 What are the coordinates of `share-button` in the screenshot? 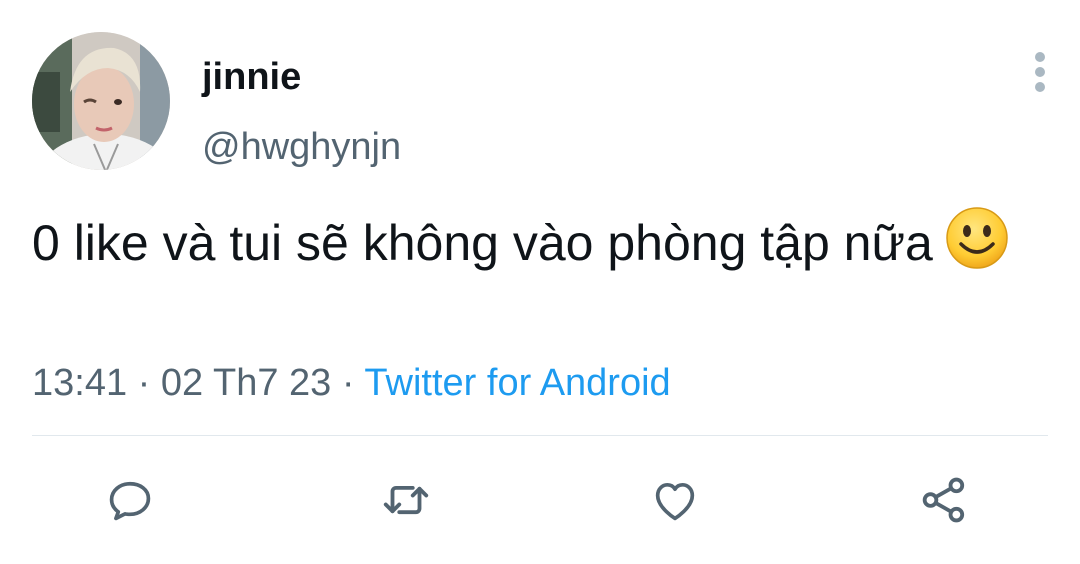 It's located at (944, 500).